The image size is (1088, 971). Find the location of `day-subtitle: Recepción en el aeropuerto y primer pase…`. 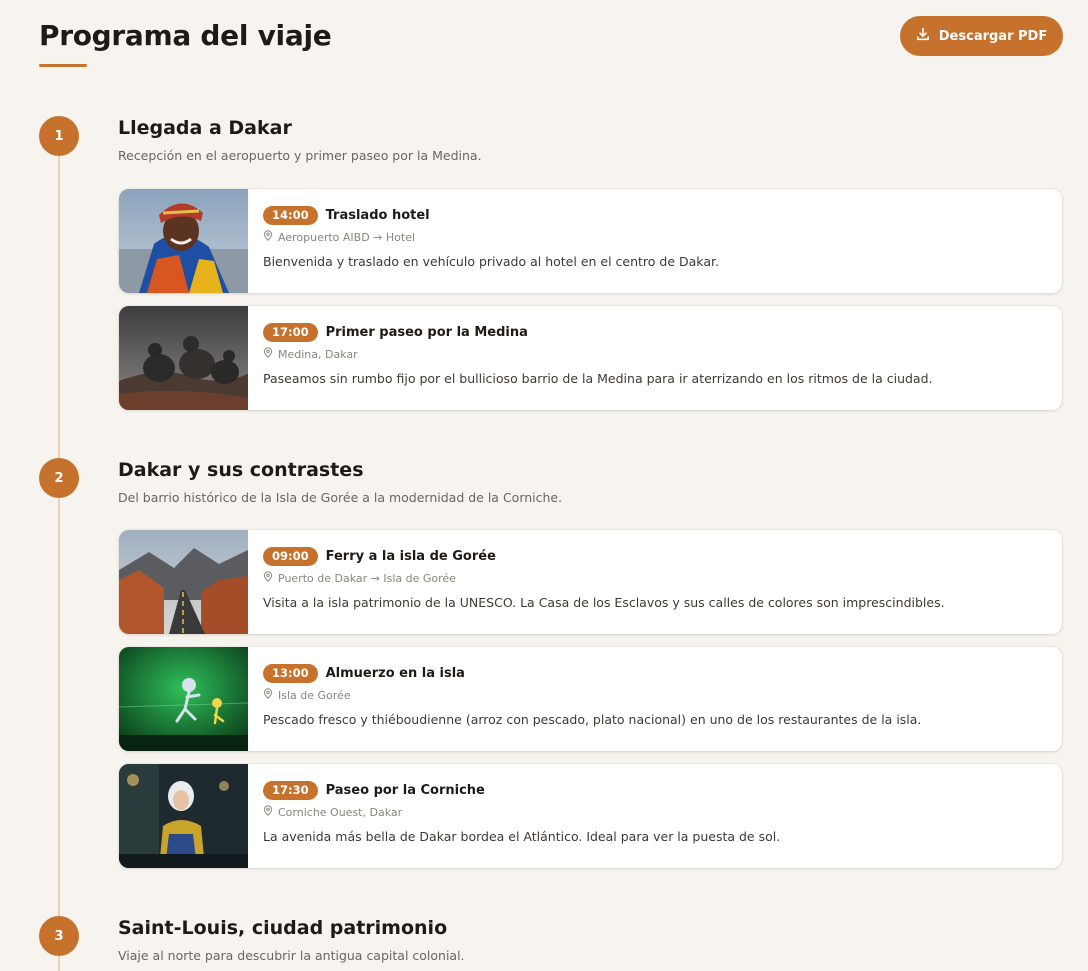

day-subtitle: Recepción en el aeropuerto y primer pase… is located at coordinates (300, 155).